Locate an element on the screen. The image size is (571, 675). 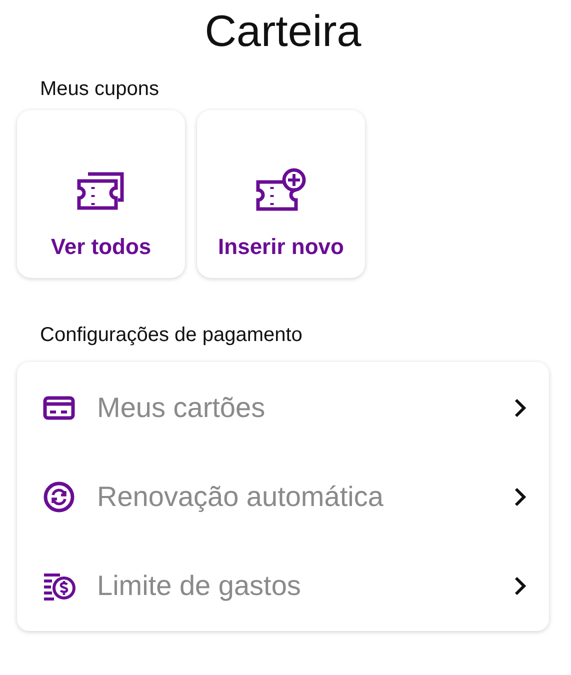
coupon-tile: Inserir novo is located at coordinates (281, 194).